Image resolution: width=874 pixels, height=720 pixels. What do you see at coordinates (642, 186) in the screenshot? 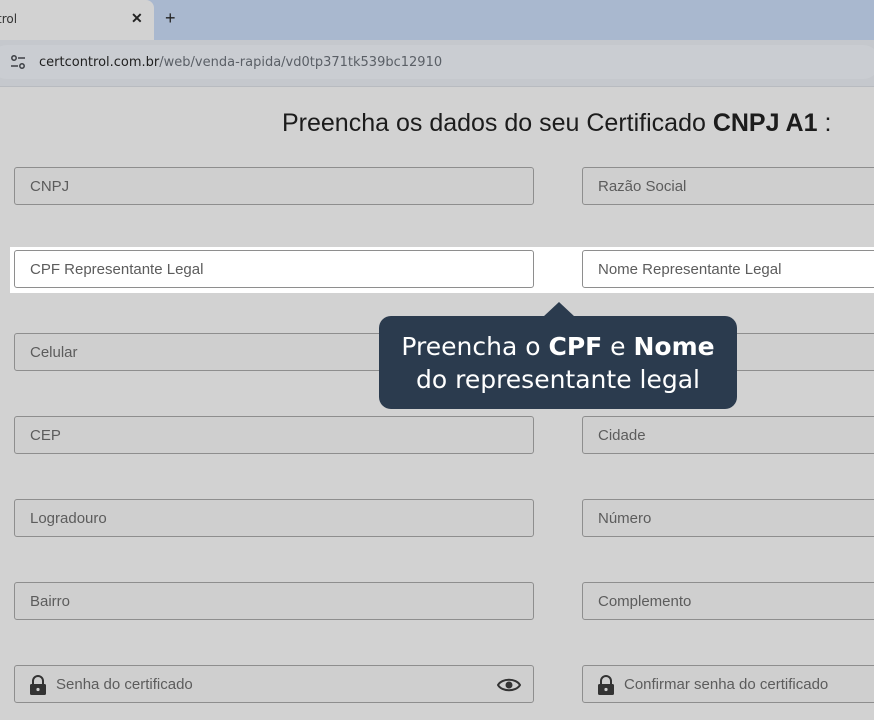
I see `razao-social-placeholder: Razão Social` at bounding box center [642, 186].